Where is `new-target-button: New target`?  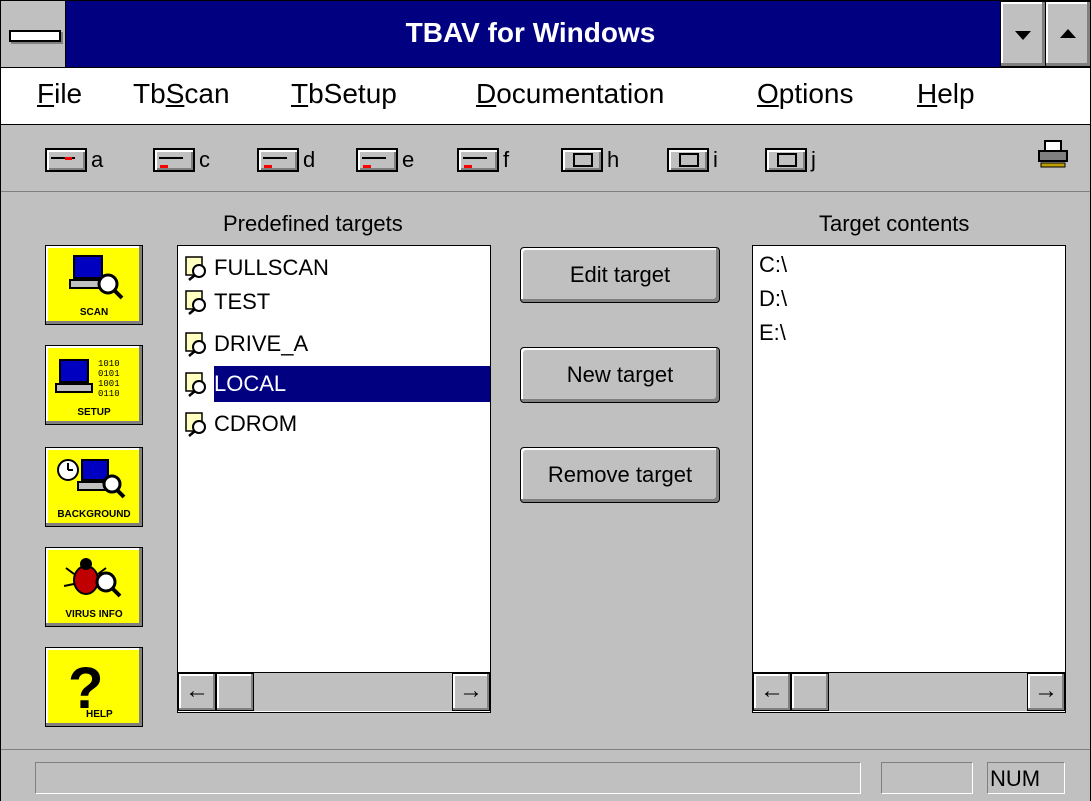 new-target-button: New target is located at coordinates (620, 375).